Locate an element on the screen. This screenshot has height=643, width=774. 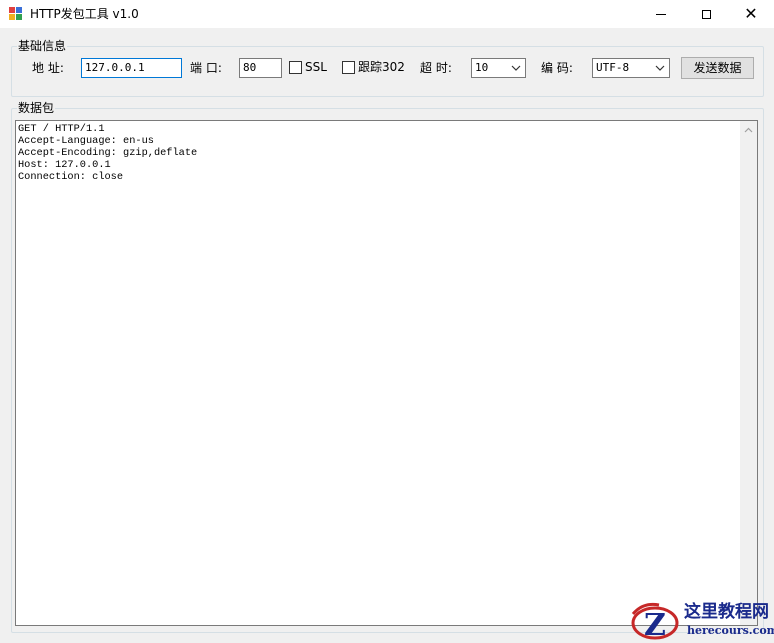
scroll-up-button is located at coordinates (748, 129).